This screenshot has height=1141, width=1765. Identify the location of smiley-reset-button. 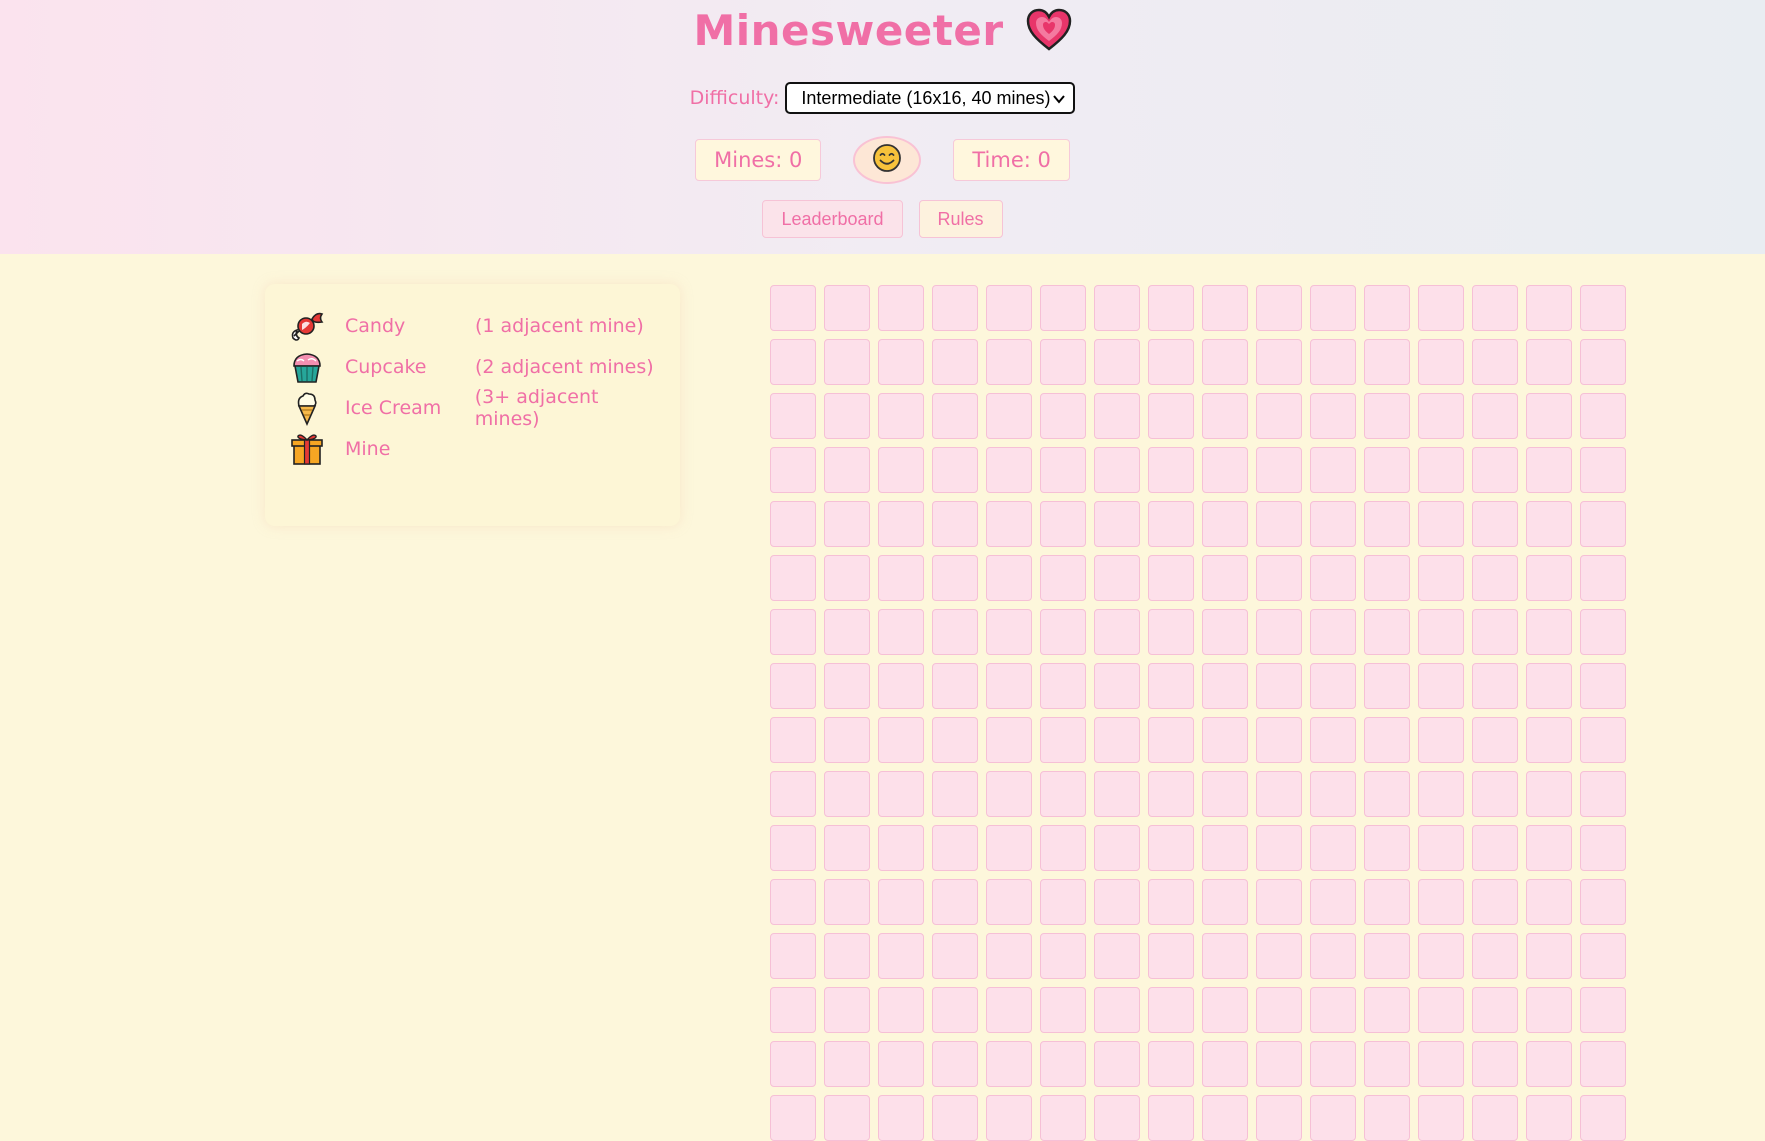
(887, 160).